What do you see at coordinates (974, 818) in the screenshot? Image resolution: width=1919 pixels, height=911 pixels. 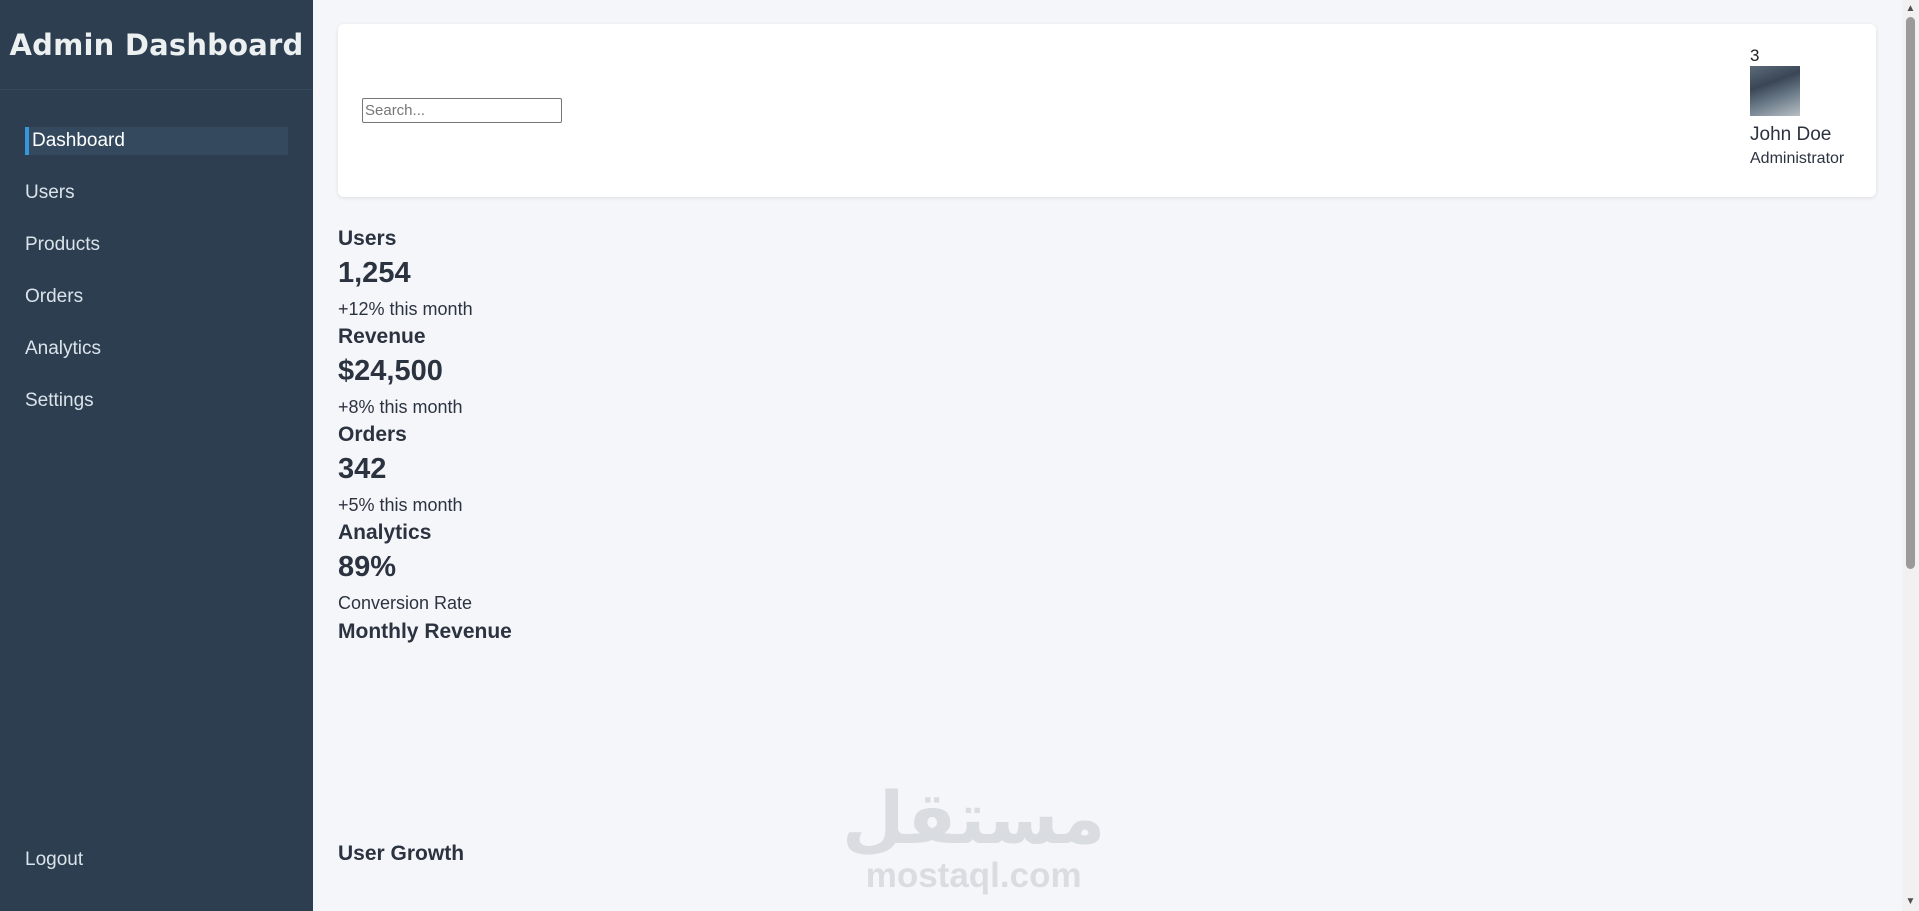 I see `watermark-logo: مستقل` at bounding box center [974, 818].